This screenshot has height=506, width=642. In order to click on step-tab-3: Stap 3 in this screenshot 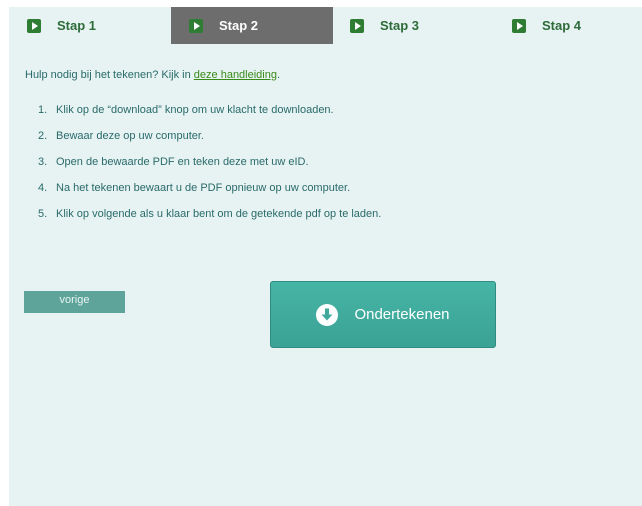, I will do `click(414, 25)`.